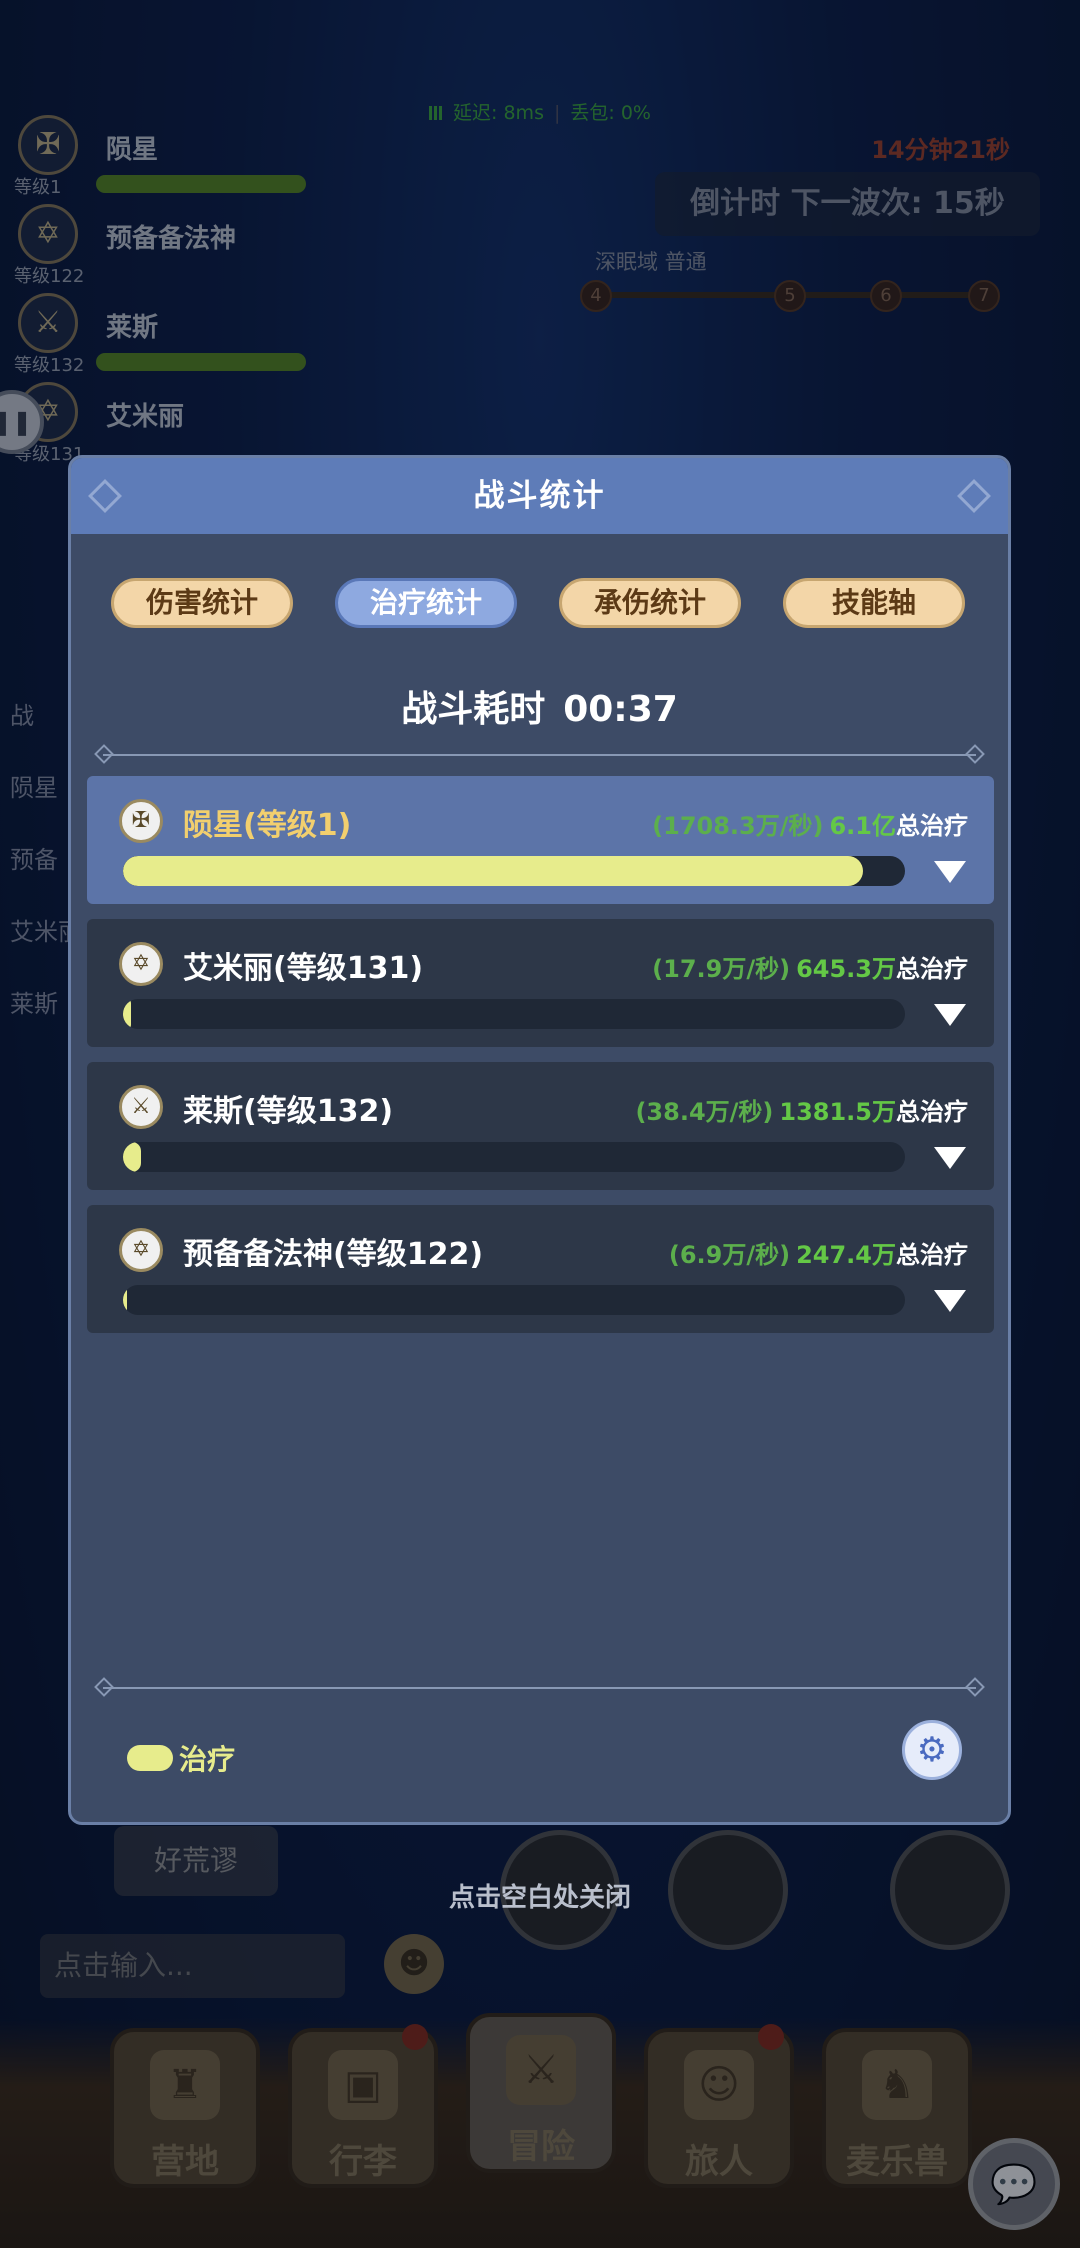  Describe the element at coordinates (333, 1254) in the screenshot. I see `player-name: 预备备法神(等级122)` at that location.